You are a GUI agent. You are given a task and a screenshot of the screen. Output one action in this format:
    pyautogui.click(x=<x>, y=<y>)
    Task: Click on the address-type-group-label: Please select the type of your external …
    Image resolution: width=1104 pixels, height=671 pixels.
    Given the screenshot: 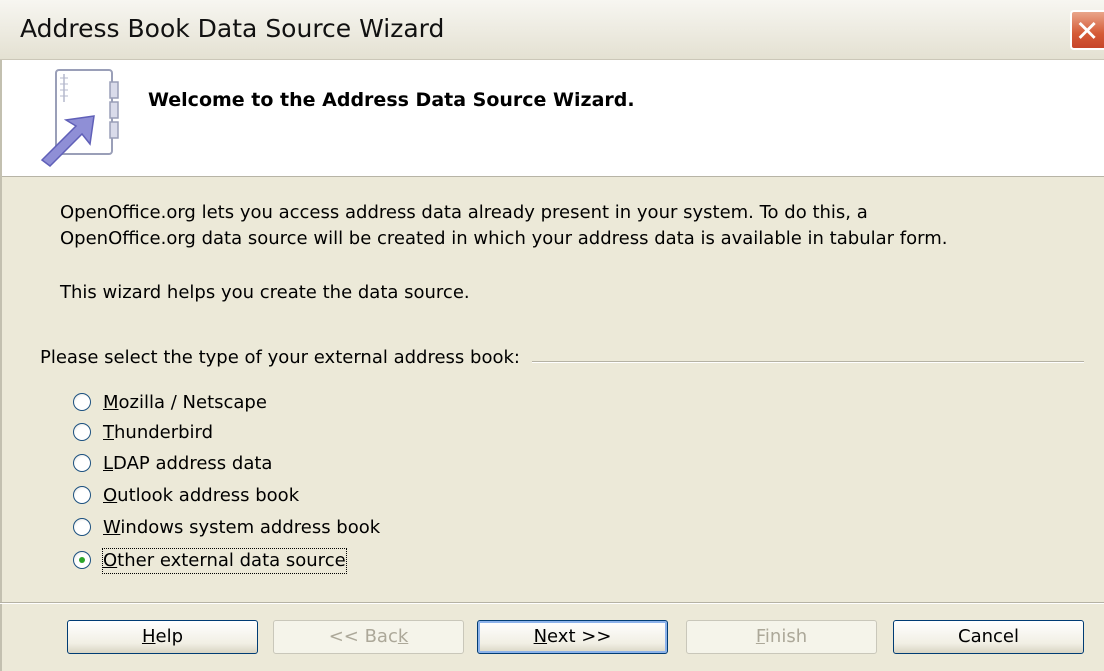 What is the action you would take?
    pyautogui.click(x=286, y=357)
    